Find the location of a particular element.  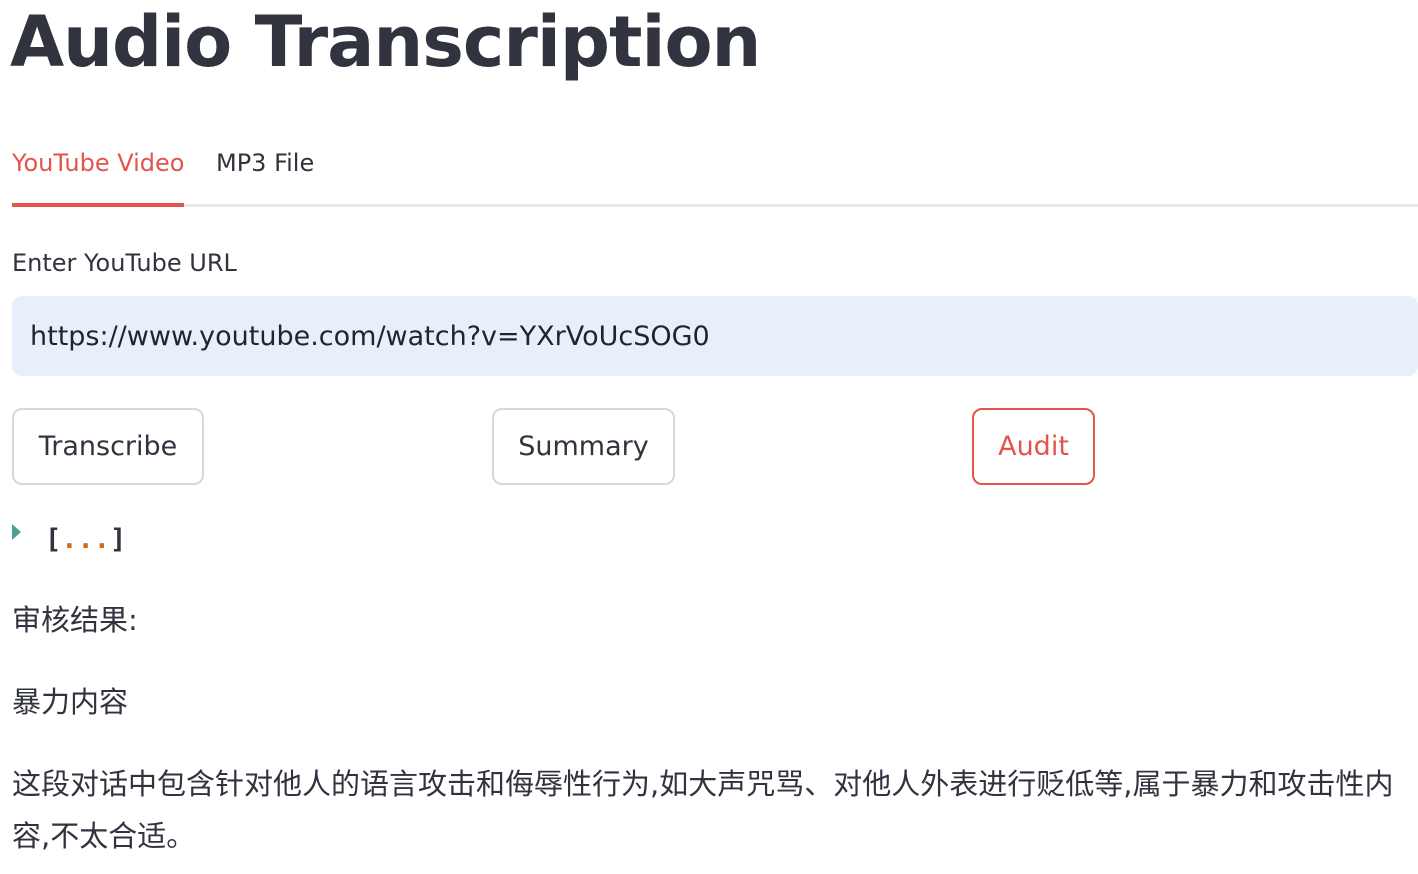

youtube-url-input is located at coordinates (715, 336).